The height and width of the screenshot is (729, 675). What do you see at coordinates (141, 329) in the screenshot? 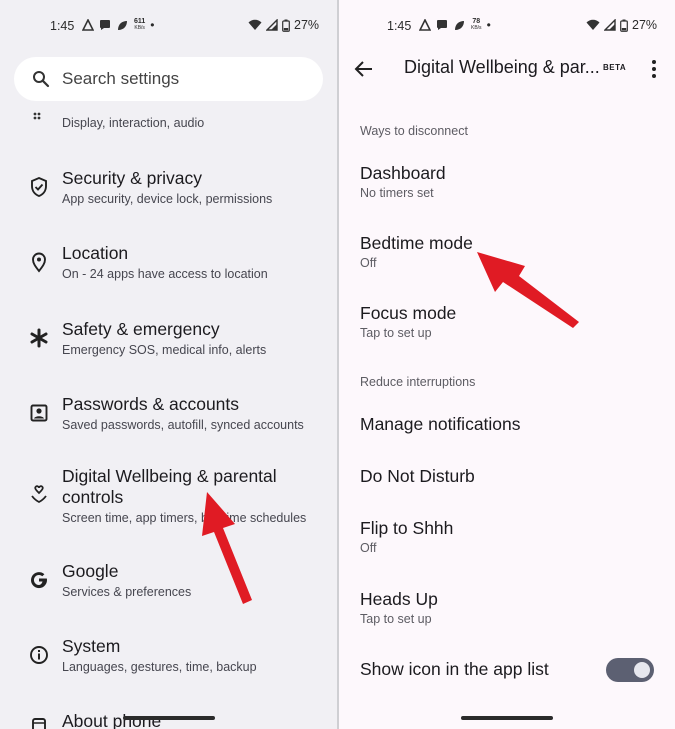
I see `settings-item-title: Safety & emergency` at bounding box center [141, 329].